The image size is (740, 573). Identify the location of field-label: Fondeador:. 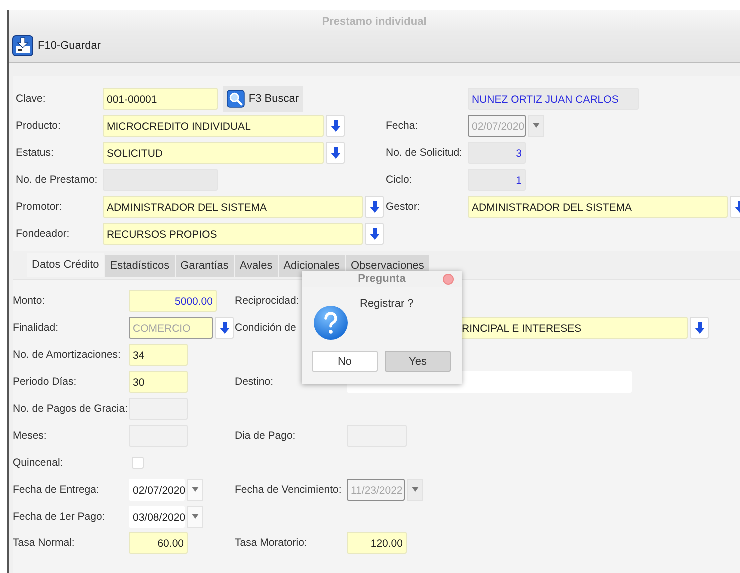
(43, 234).